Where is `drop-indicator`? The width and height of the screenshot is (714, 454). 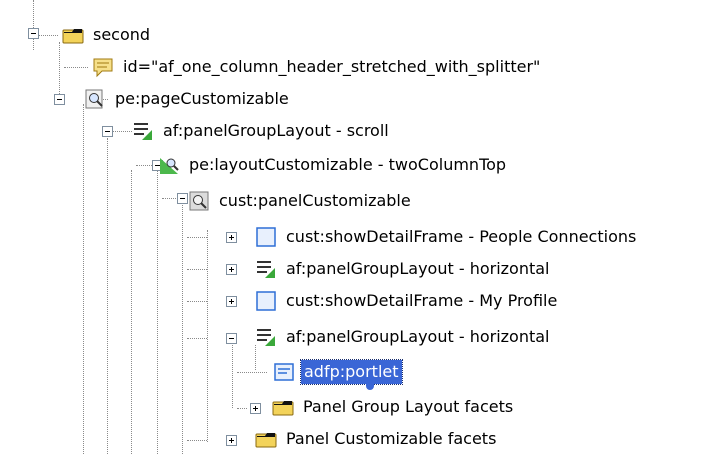
drop-indicator is located at coordinates (370, 386).